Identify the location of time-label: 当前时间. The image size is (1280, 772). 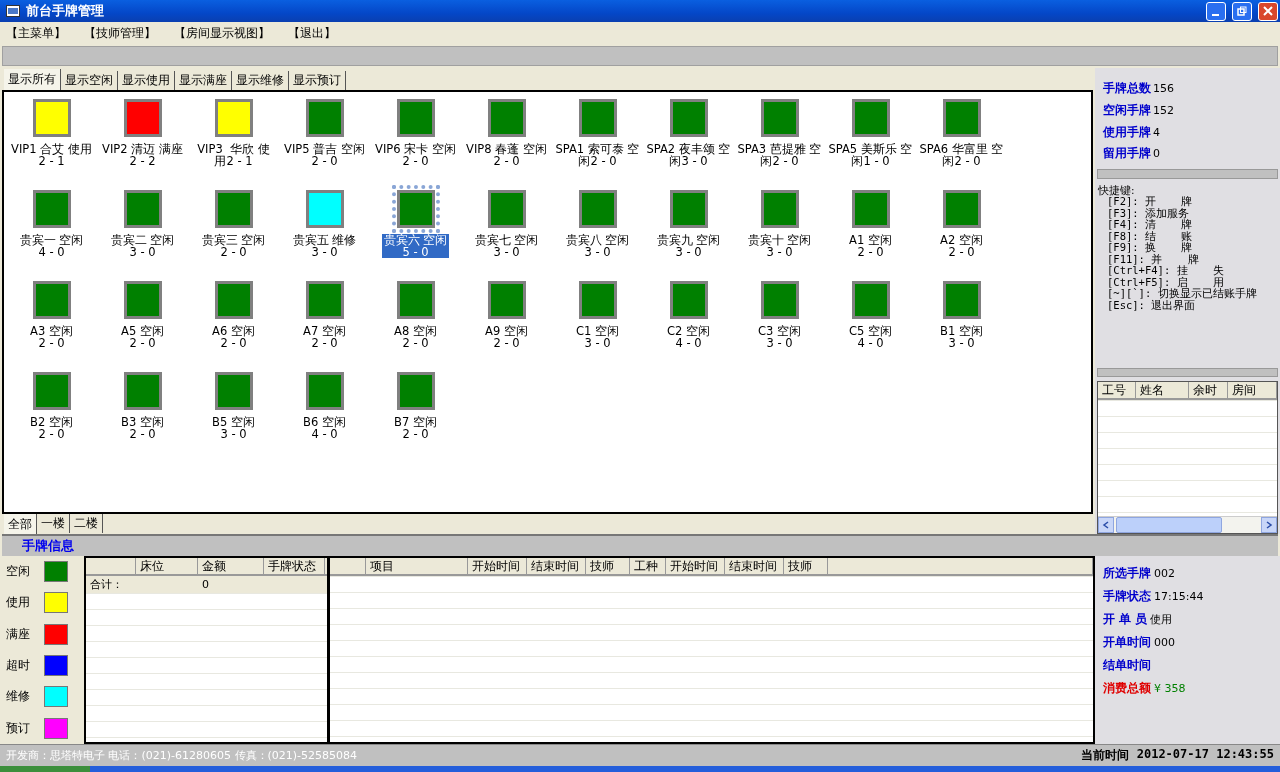
(1104, 755).